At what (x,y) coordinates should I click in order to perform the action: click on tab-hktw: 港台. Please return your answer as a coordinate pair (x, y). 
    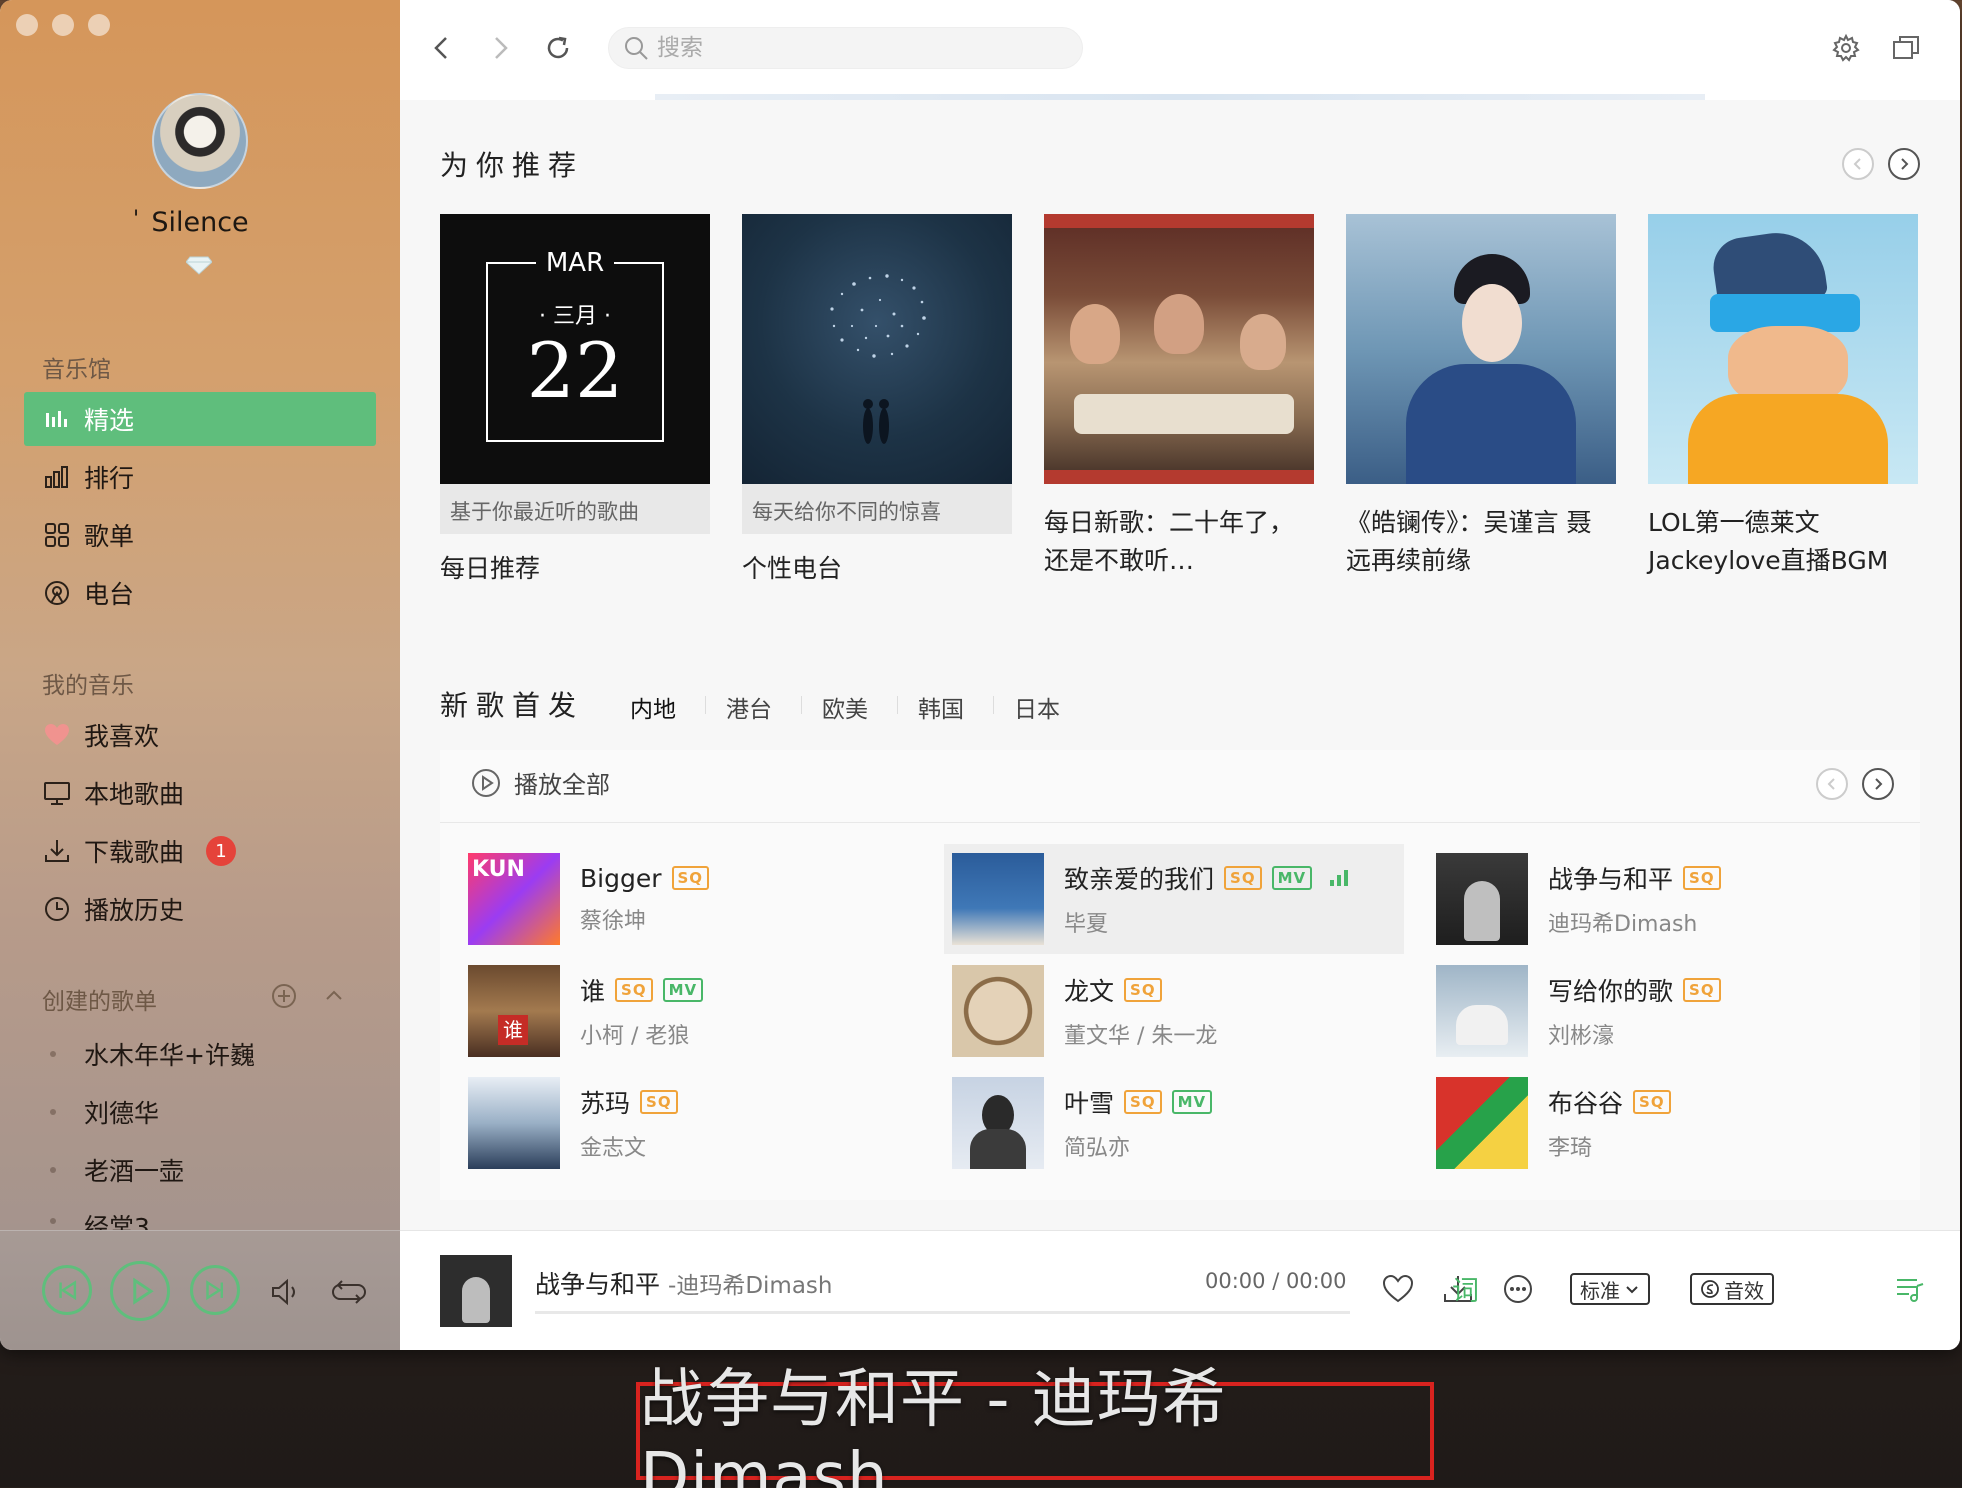
    Looking at the image, I should click on (749, 707).